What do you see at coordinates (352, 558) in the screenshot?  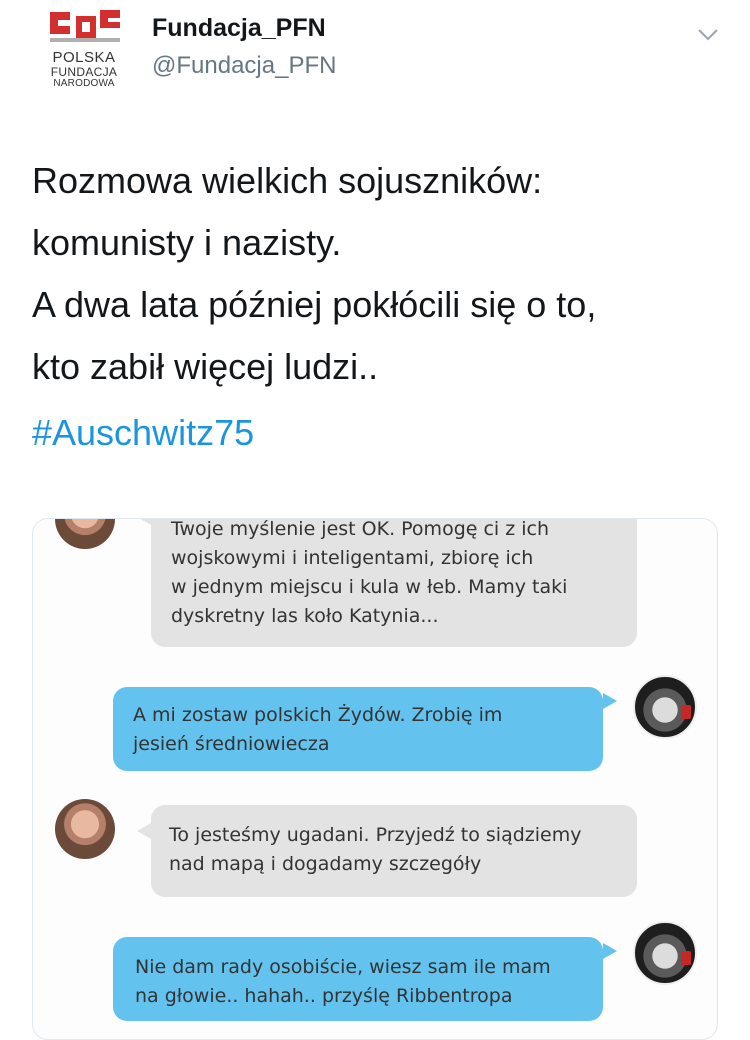 I see `chat-message-line: wojskowymi i inteligentami, zbiorę ich` at bounding box center [352, 558].